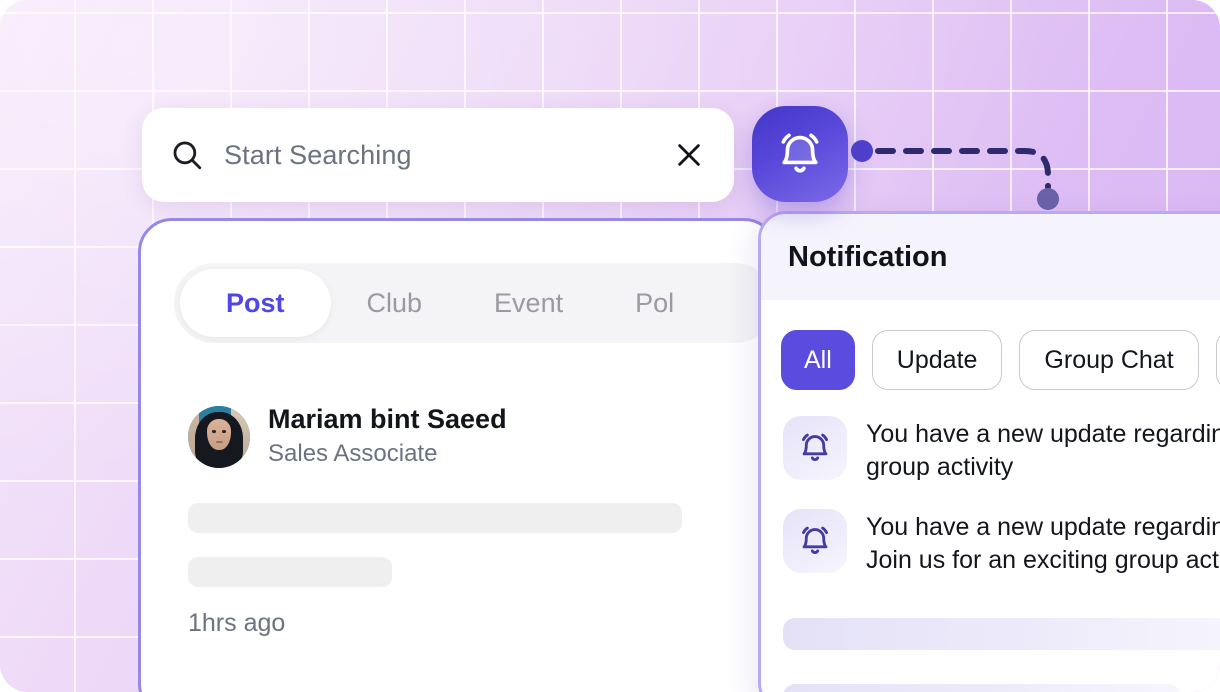 This screenshot has height=692, width=1220. I want to click on author-name: Mariam bint Saeed, so click(387, 419).